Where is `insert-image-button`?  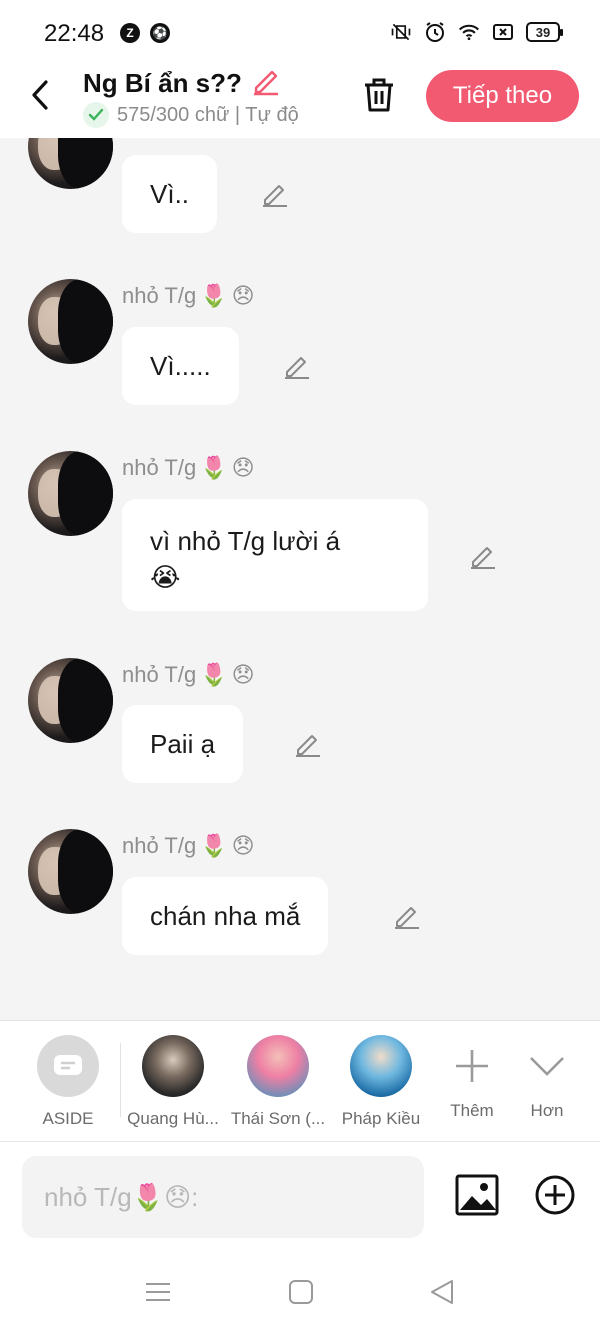
insert-image-button is located at coordinates (477, 1196).